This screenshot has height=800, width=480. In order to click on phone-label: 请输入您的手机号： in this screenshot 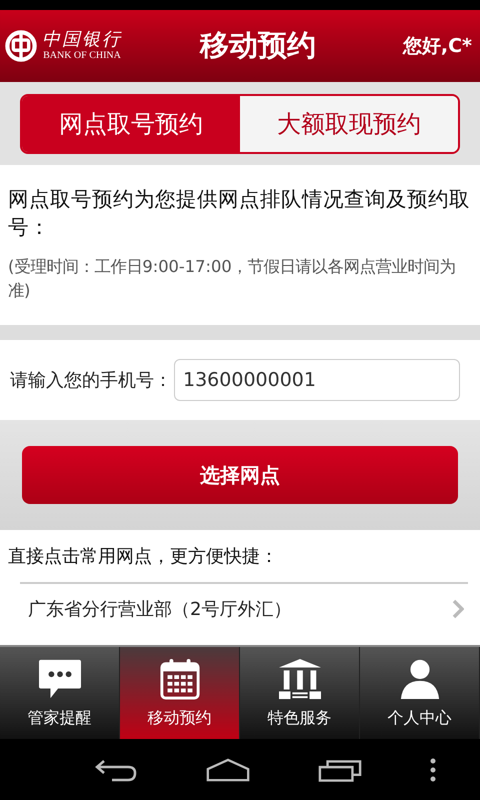, I will do `click(91, 380)`.